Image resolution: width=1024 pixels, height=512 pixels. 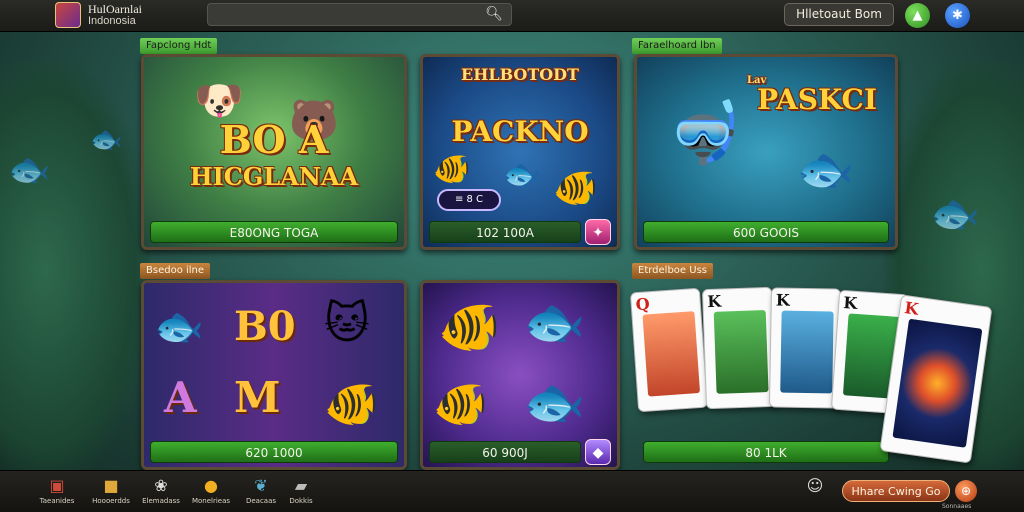 I want to click on nav-label: Elemadass, so click(x=161, y=501).